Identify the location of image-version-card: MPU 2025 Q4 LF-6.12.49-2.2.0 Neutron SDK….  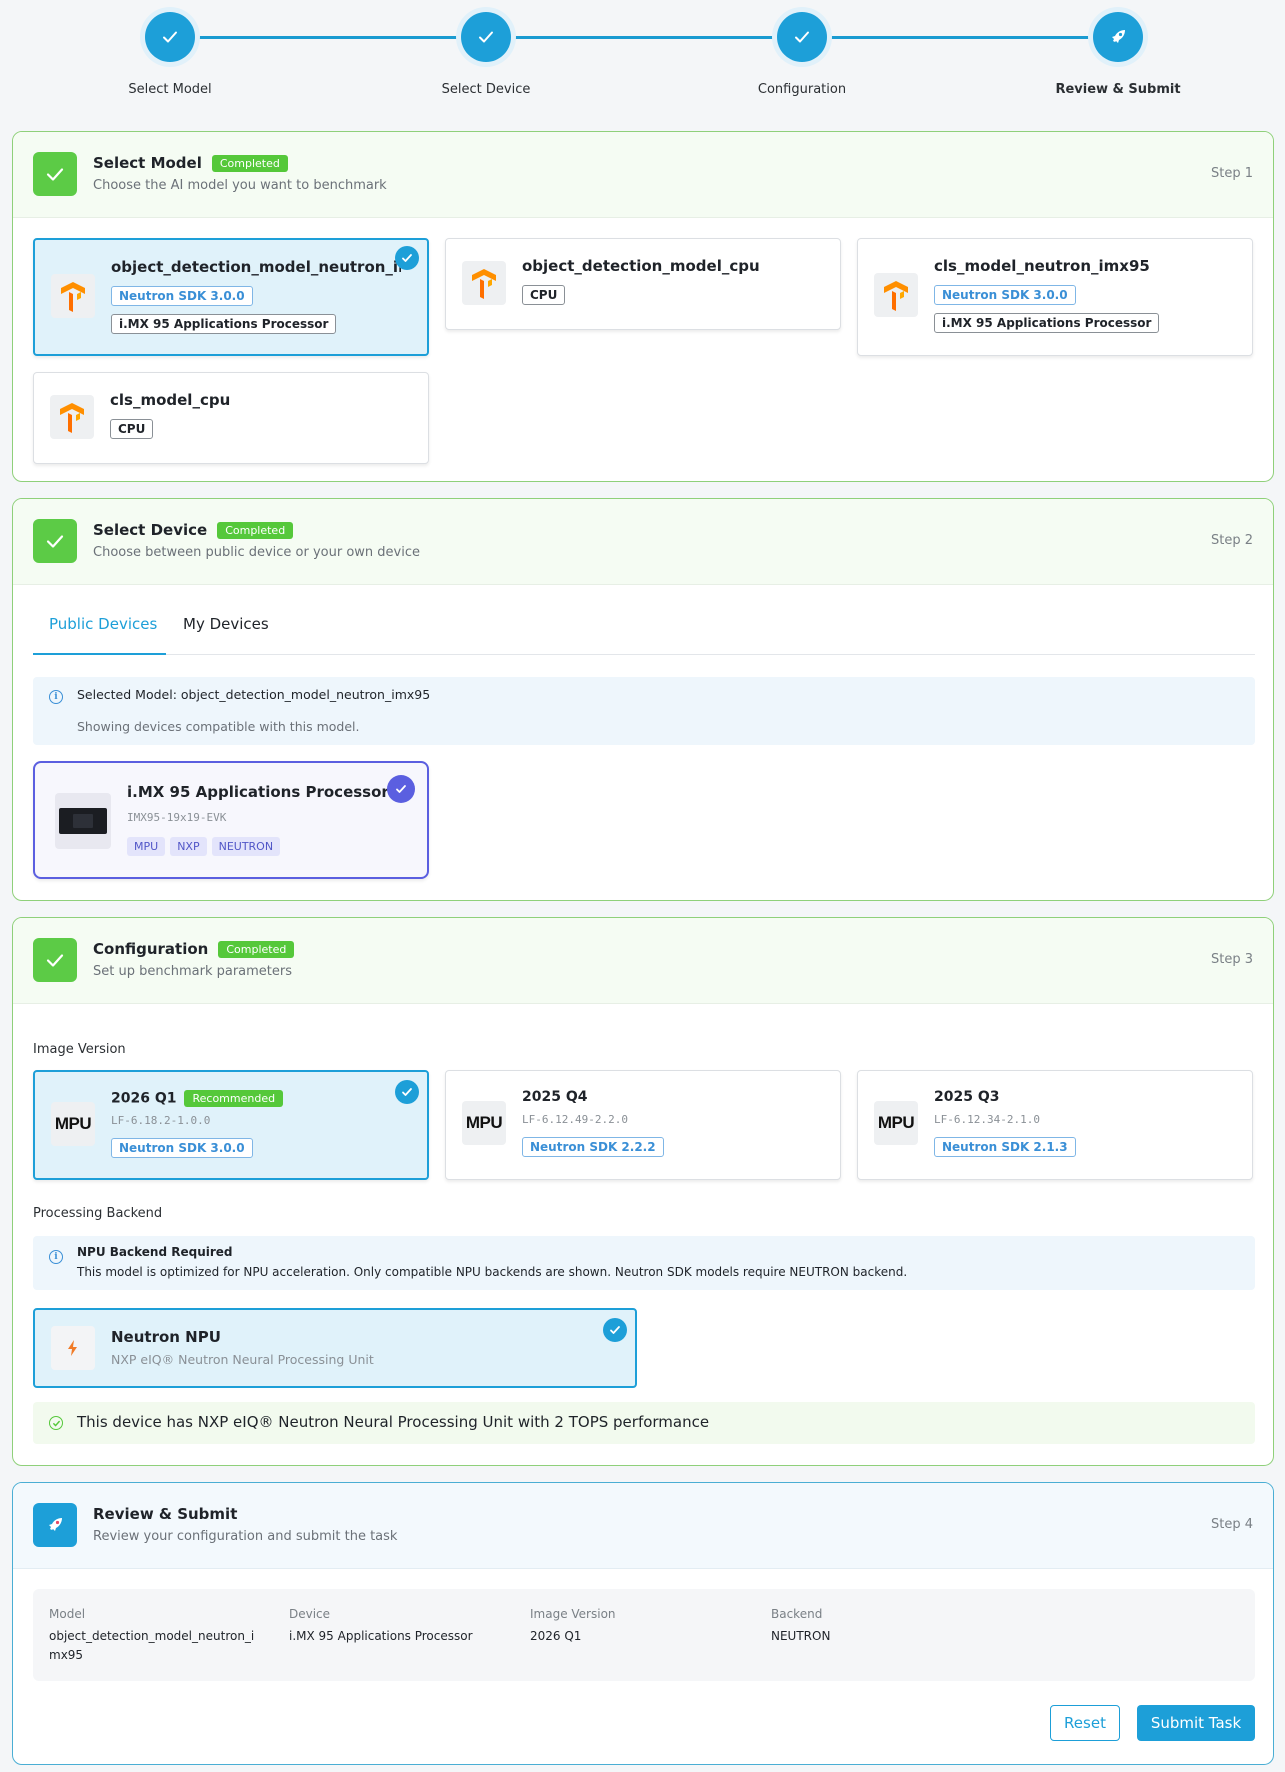
(643, 1125).